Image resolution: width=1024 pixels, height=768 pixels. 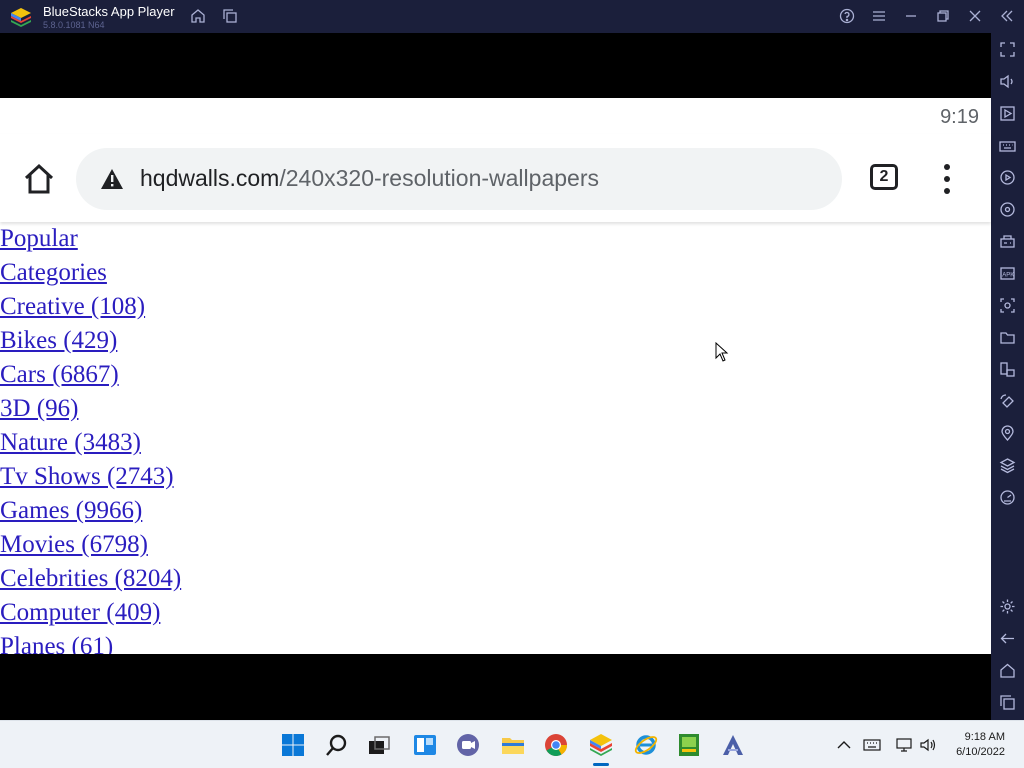 What do you see at coordinates (911, 16) in the screenshot?
I see `minimize-icon` at bounding box center [911, 16].